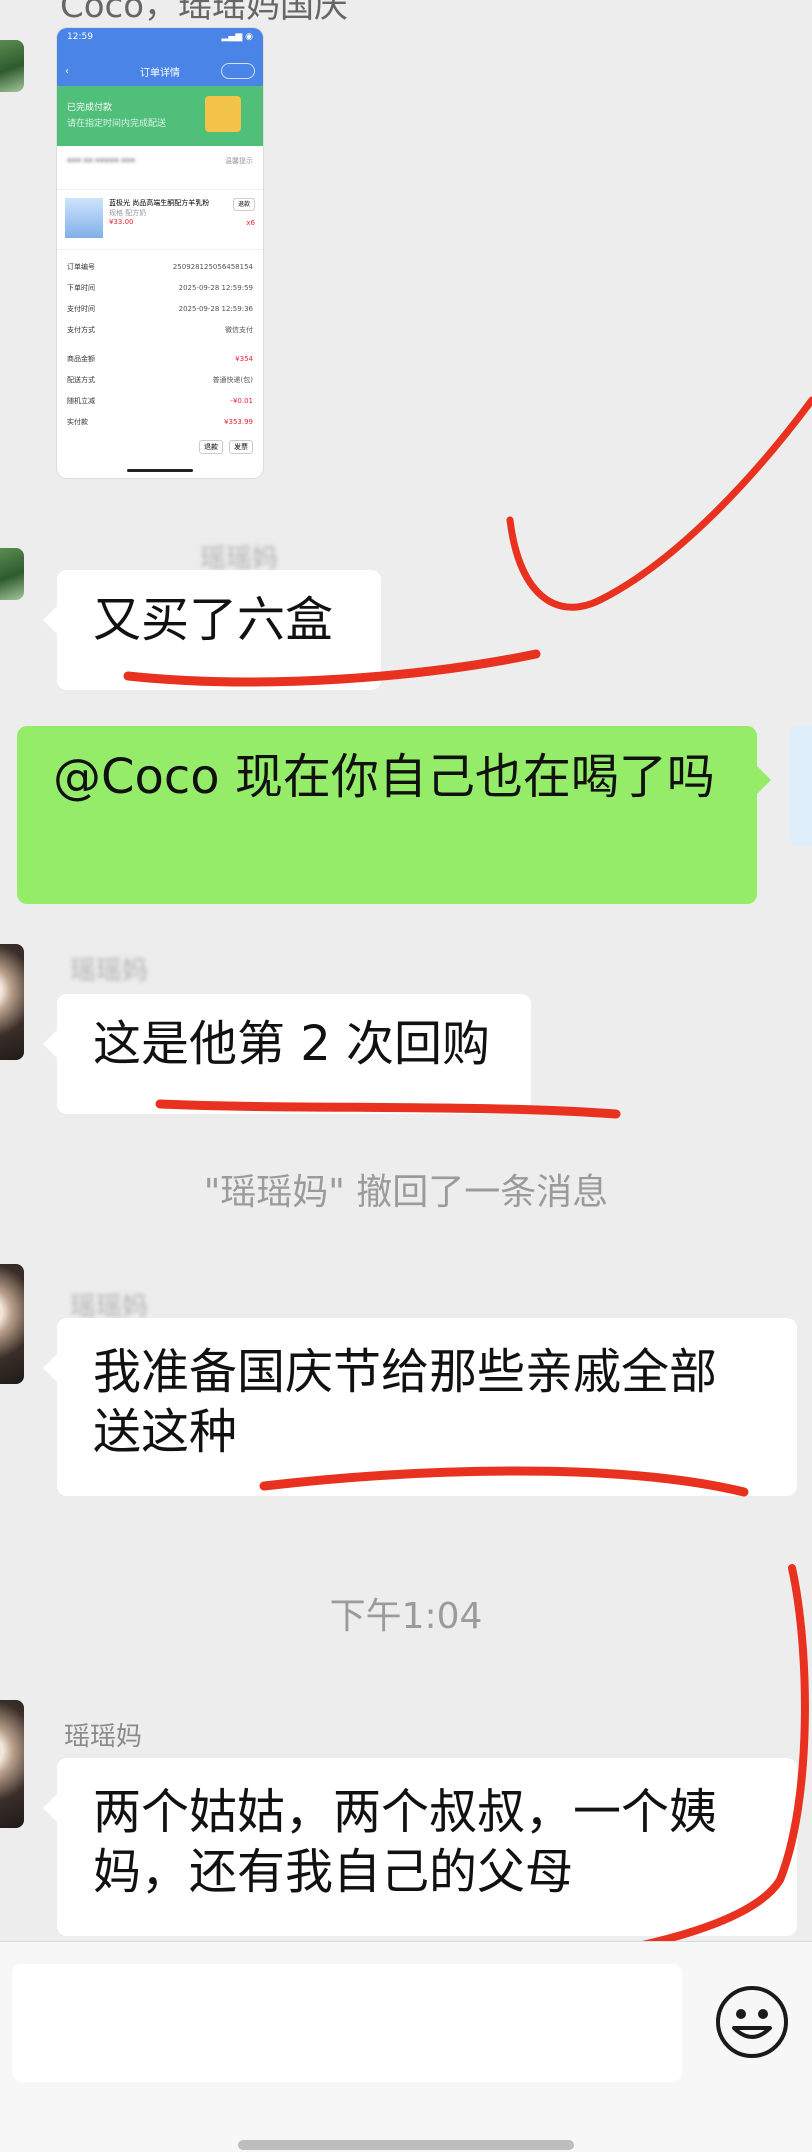  What do you see at coordinates (250, 223) in the screenshot?
I see `product-qty: x6` at bounding box center [250, 223].